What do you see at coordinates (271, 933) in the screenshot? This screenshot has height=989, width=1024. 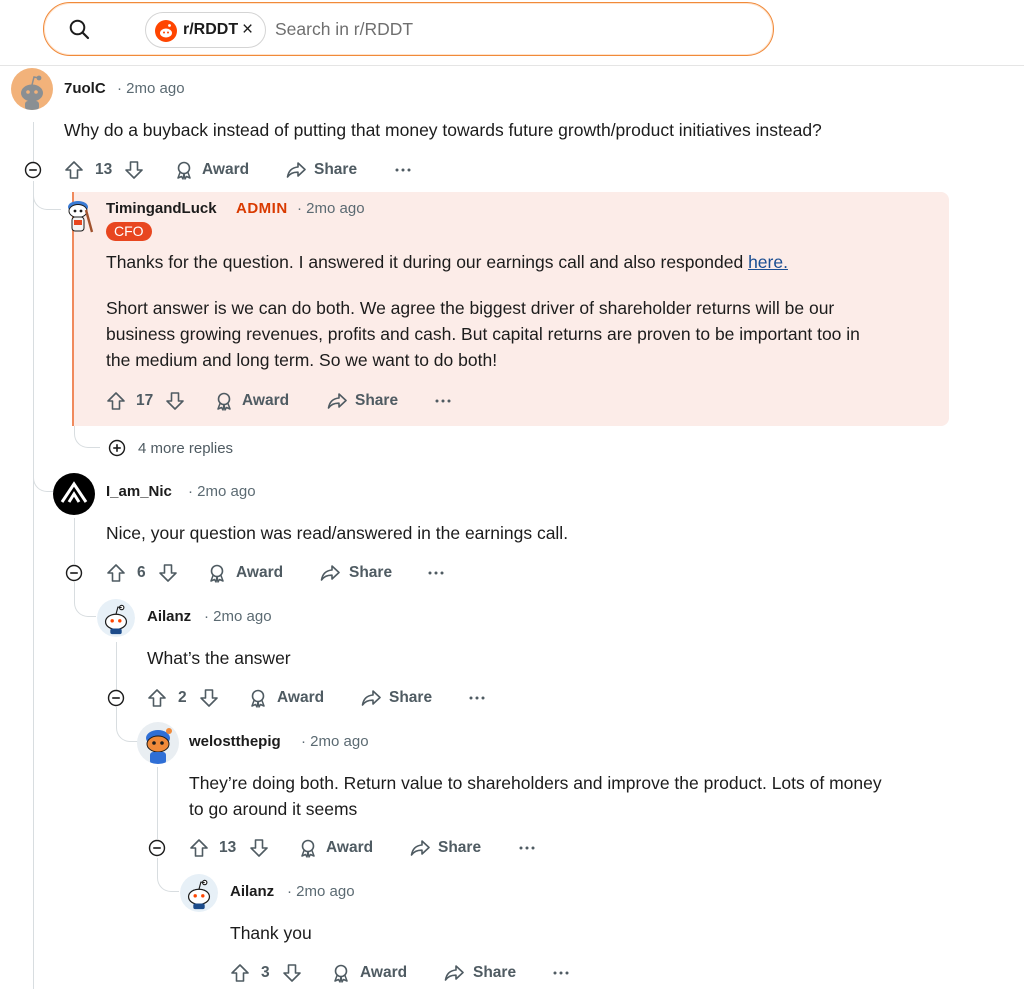 I see `comment-body: Thank you` at bounding box center [271, 933].